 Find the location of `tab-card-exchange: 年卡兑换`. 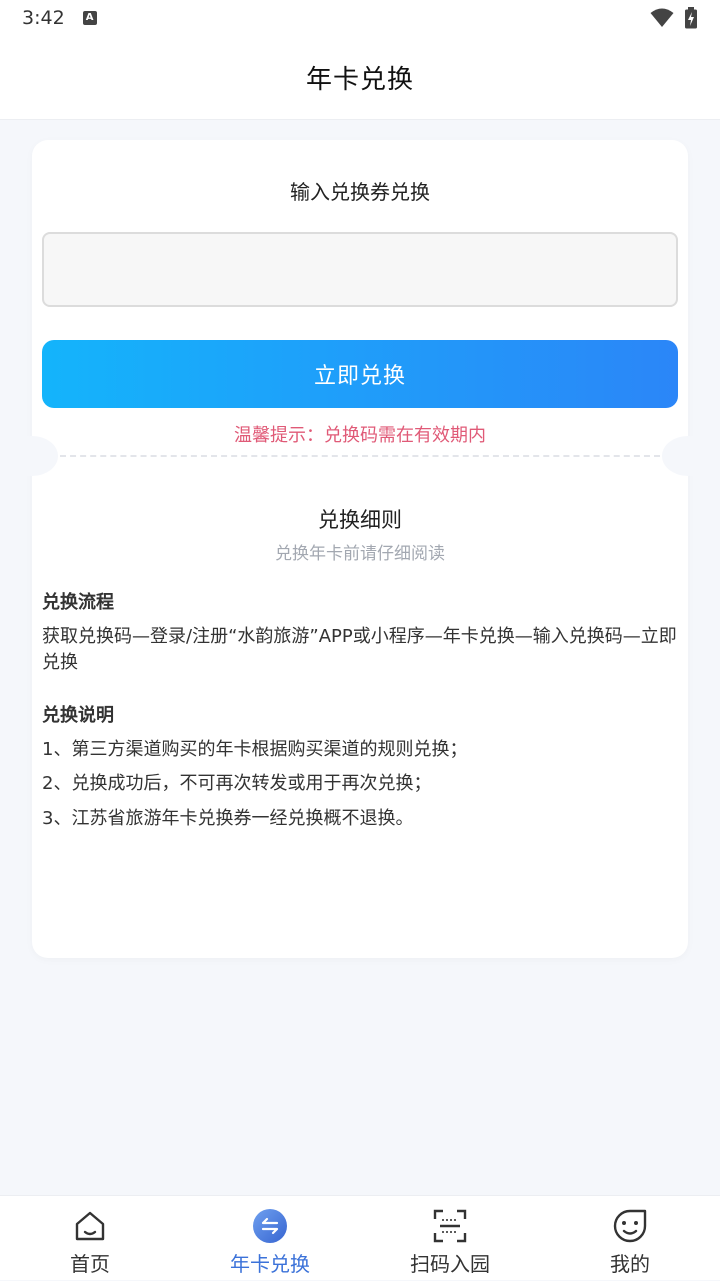

tab-card-exchange: 年卡兑换 is located at coordinates (270, 1238).